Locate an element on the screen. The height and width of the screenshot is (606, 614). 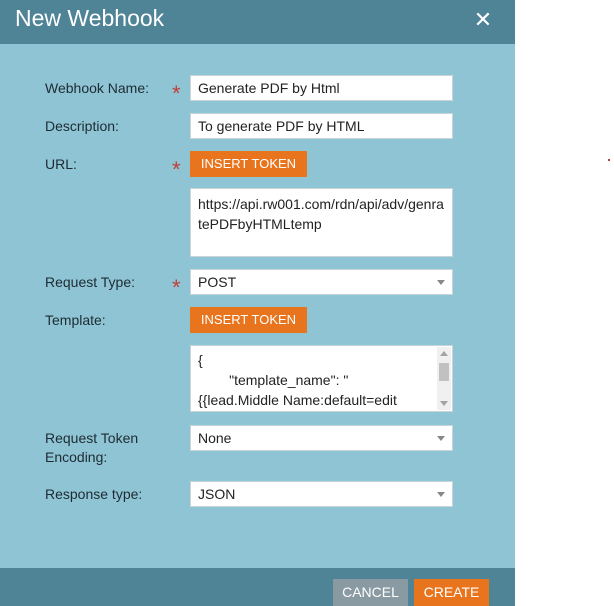
request-token-encoding-select: None is located at coordinates (321, 438).